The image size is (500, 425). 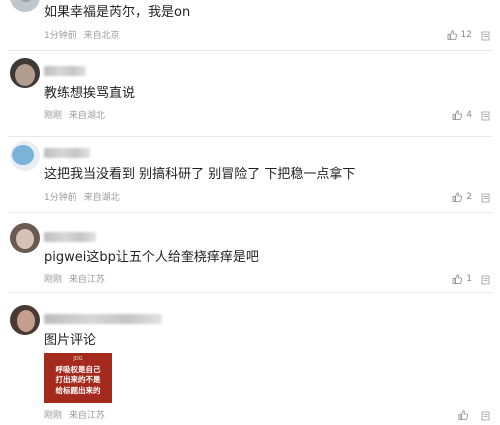 I want to click on comment-meta: 1分钟前 来自湖北, so click(x=84, y=198).